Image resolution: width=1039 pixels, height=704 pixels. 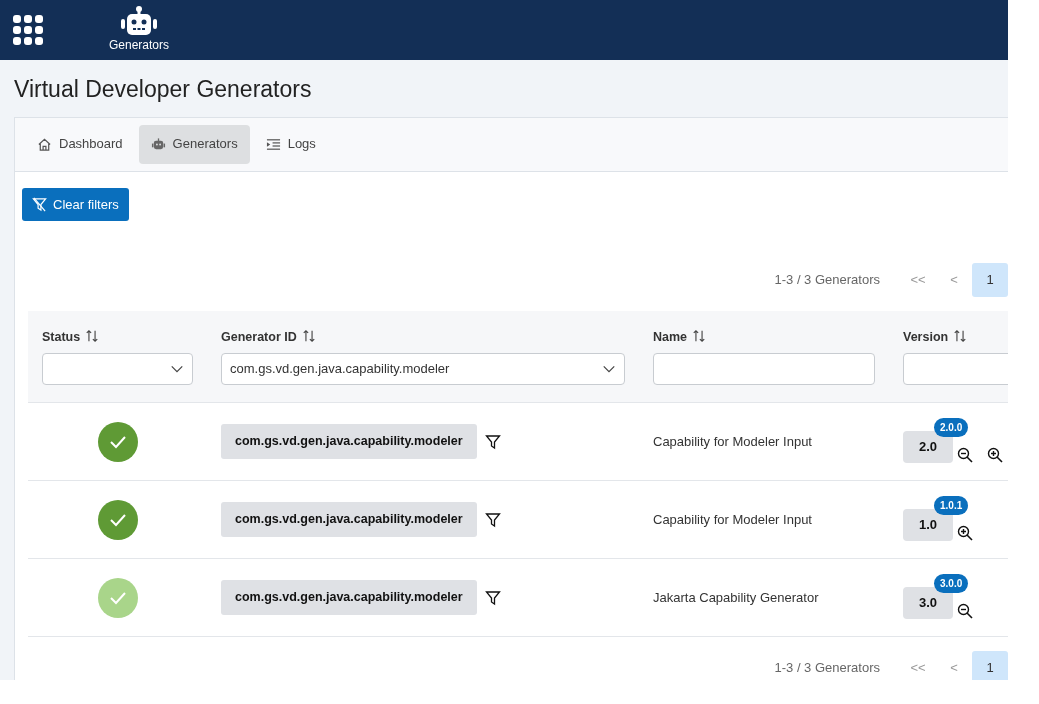 What do you see at coordinates (951, 505) in the screenshot?
I see `full-version-badge: 1.0.1` at bounding box center [951, 505].